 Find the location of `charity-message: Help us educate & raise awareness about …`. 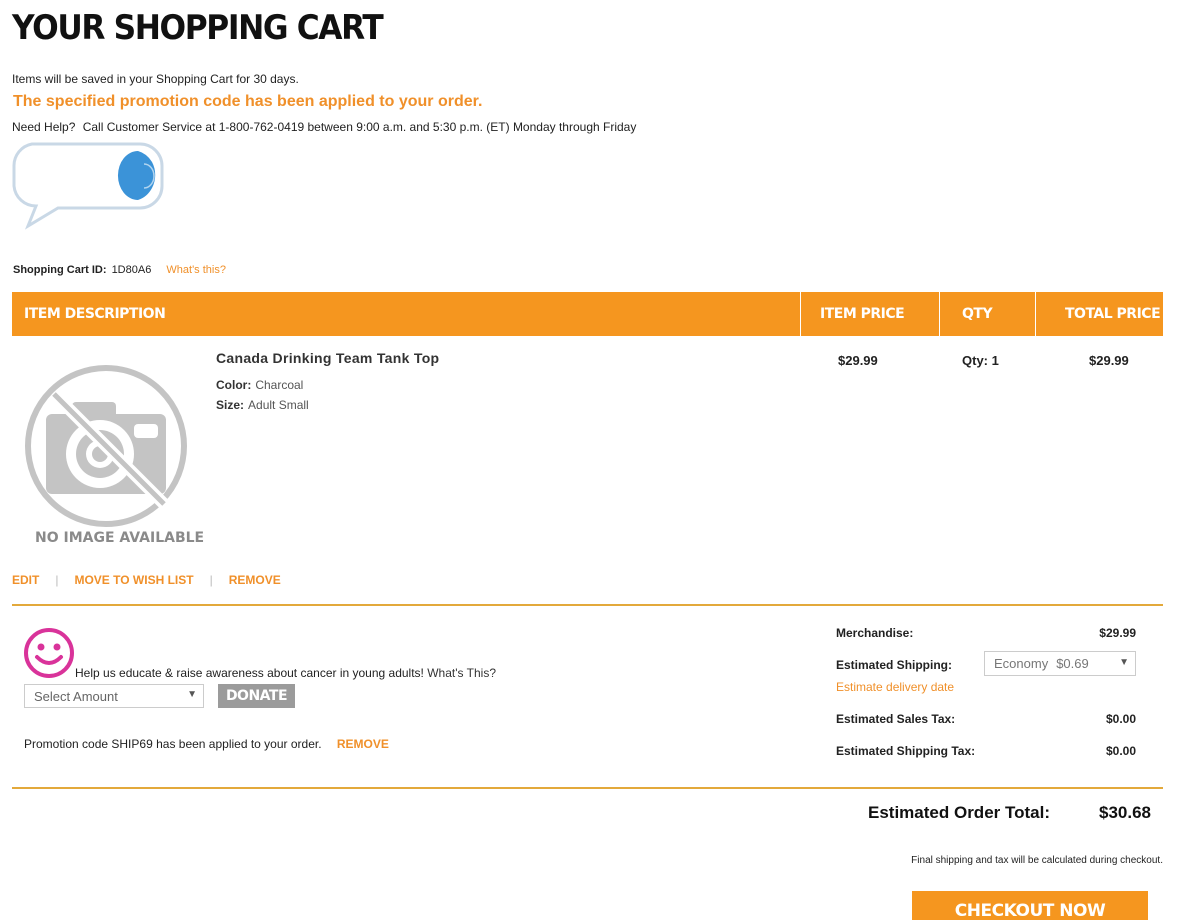

charity-message: Help us educate & raise awareness about … is located at coordinates (285, 673).